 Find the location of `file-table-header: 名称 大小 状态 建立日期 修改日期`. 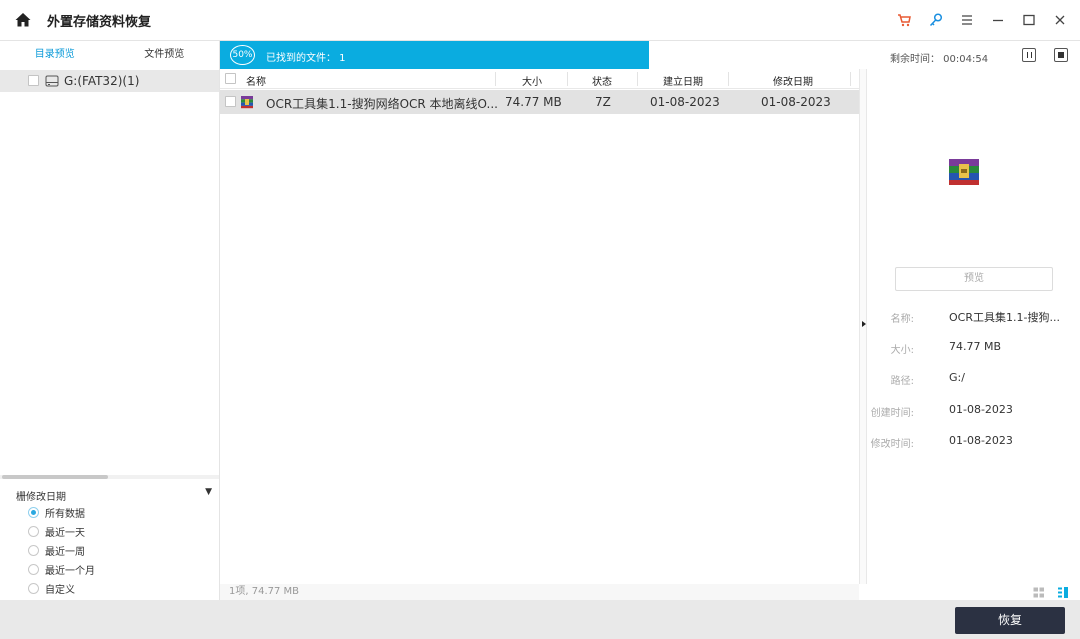

file-table-header: 名称 大小 状态 建立日期 修改日期 is located at coordinates (539, 79).